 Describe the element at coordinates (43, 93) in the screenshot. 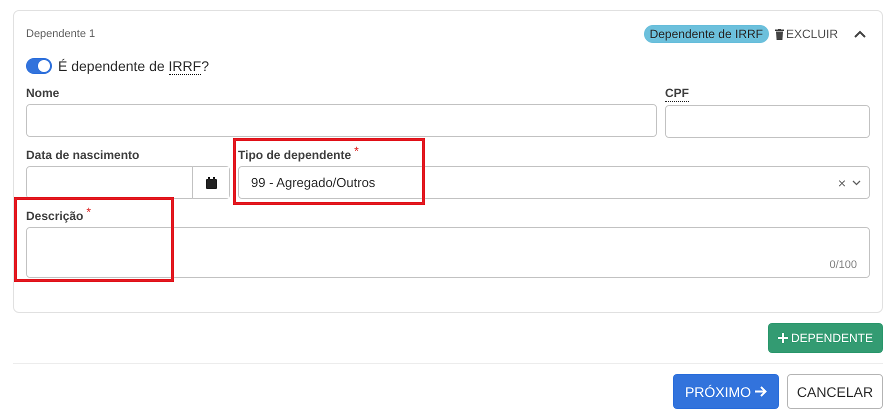

I see `field-label: Nome` at that location.